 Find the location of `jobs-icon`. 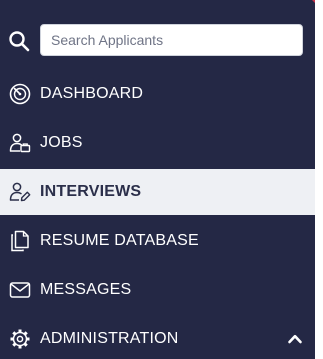

jobs-icon is located at coordinates (20, 143).